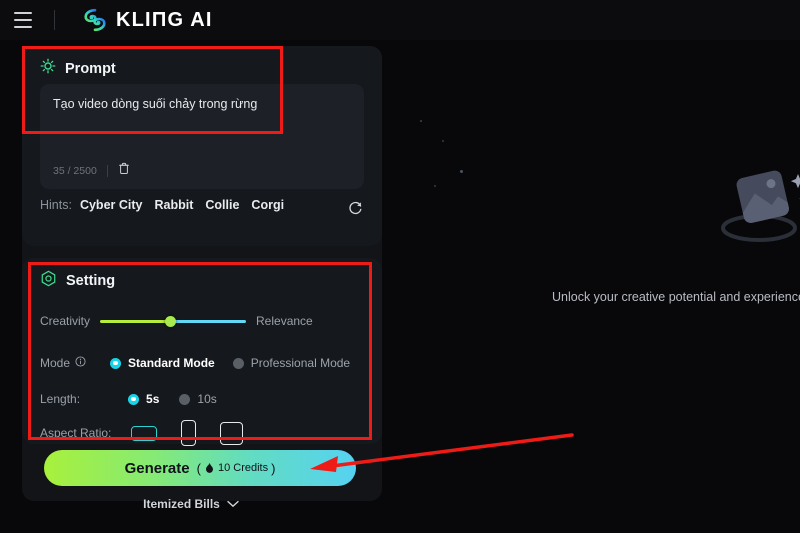 This screenshot has height=533, width=800. What do you see at coordinates (124, 171) in the screenshot?
I see `trash-icon` at bounding box center [124, 171].